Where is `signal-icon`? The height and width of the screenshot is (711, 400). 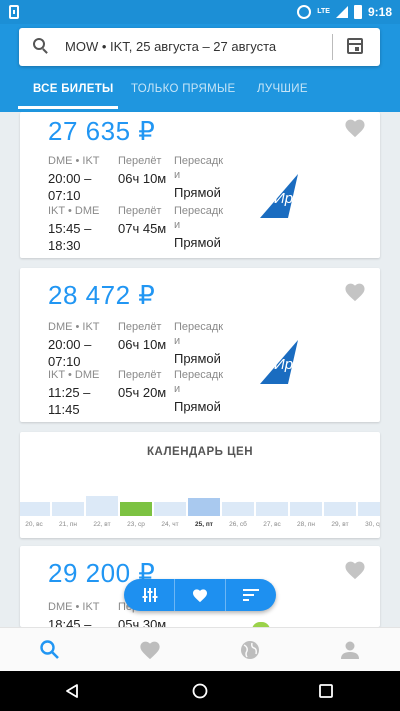
signal-icon is located at coordinates (341, 12).